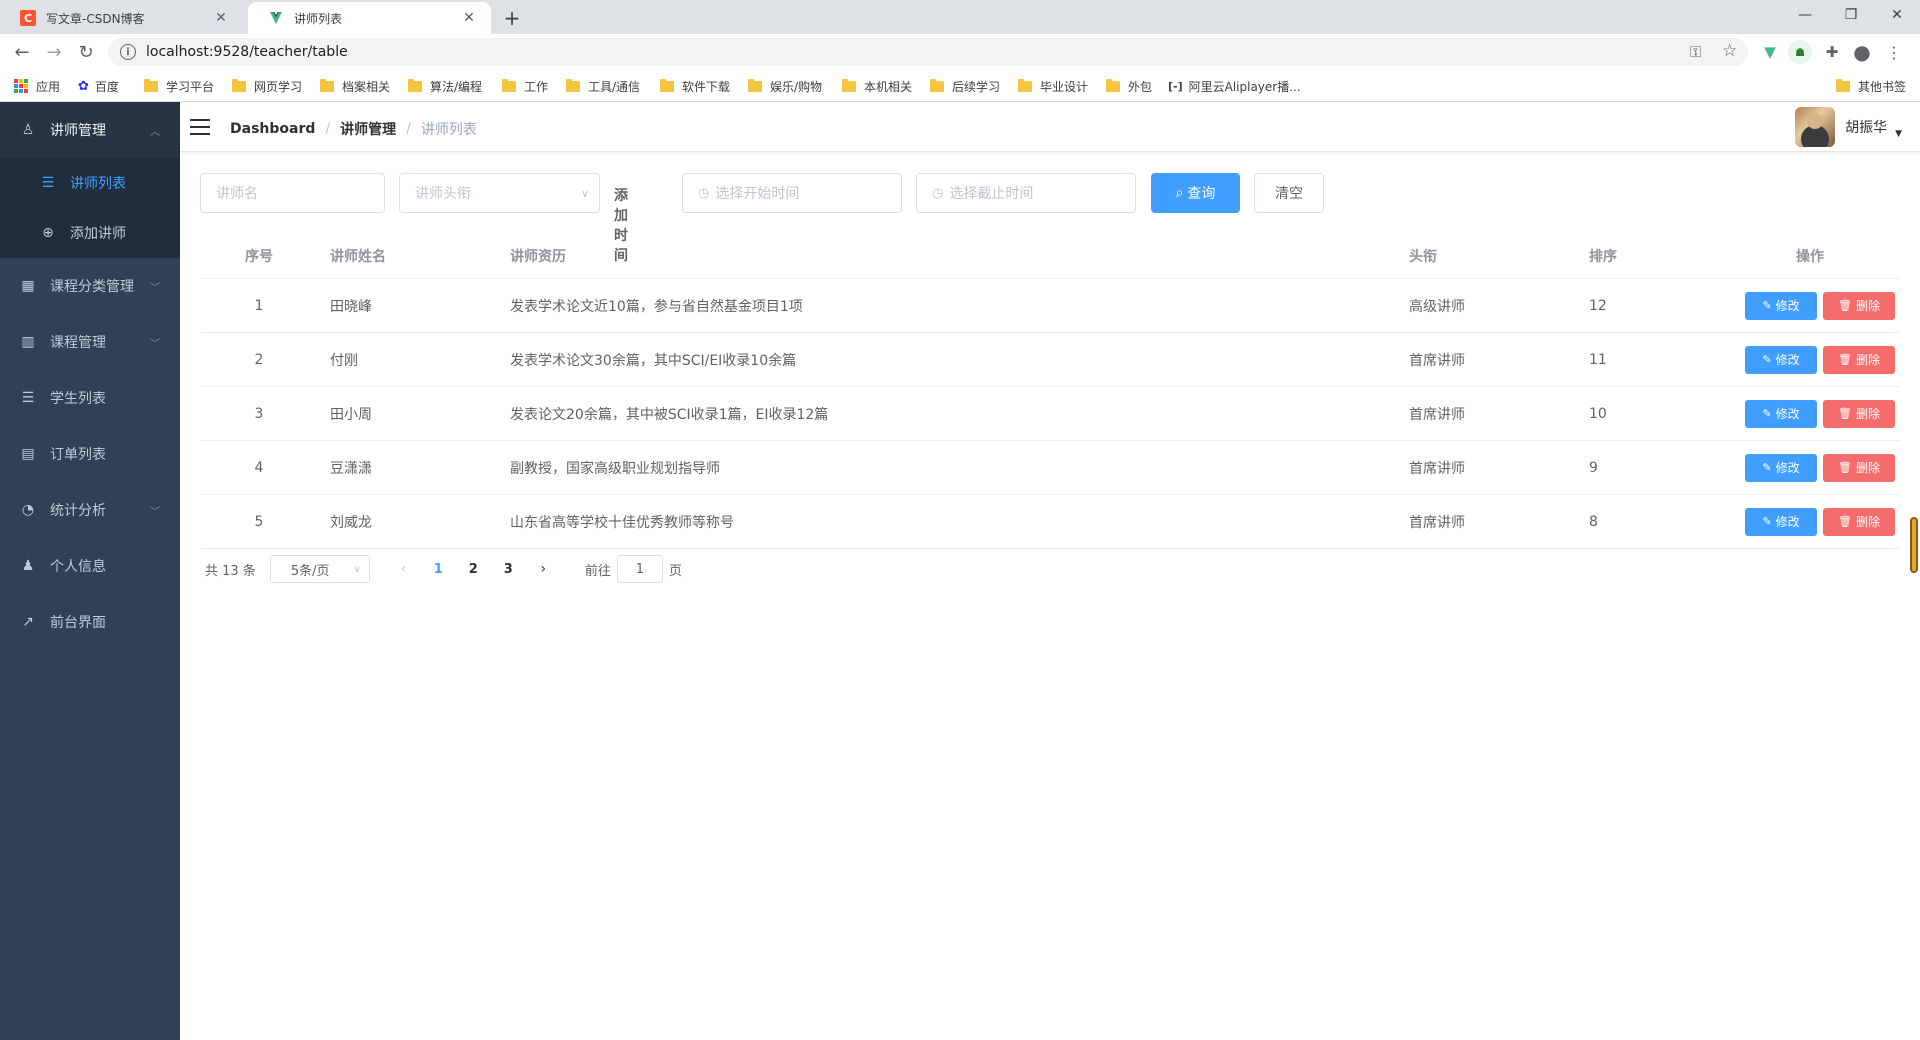 The width and height of the screenshot is (1920, 1040). Describe the element at coordinates (128, 52) in the screenshot. I see `site-info-icon: i` at that location.